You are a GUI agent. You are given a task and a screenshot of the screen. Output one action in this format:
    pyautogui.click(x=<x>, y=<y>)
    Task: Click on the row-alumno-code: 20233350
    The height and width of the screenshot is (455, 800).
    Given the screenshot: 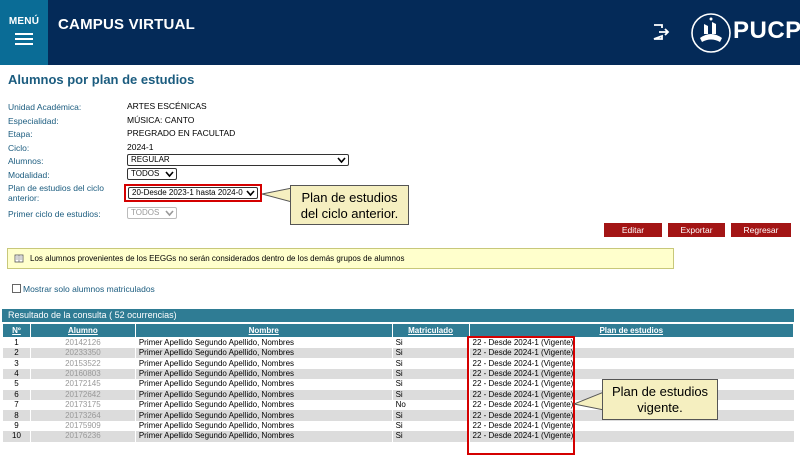 What is the action you would take?
    pyautogui.click(x=82, y=353)
    